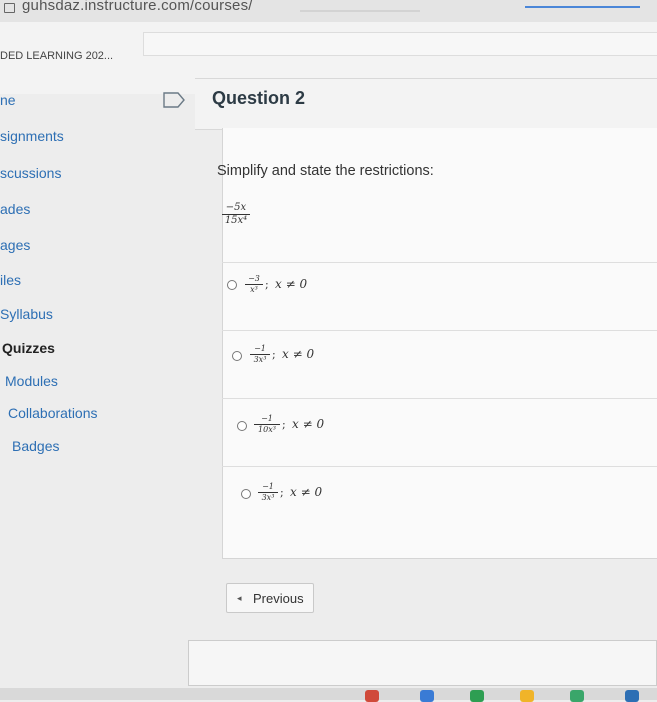 The height and width of the screenshot is (702, 657). I want to click on sidebar-item-pages: ages, so click(15, 245).